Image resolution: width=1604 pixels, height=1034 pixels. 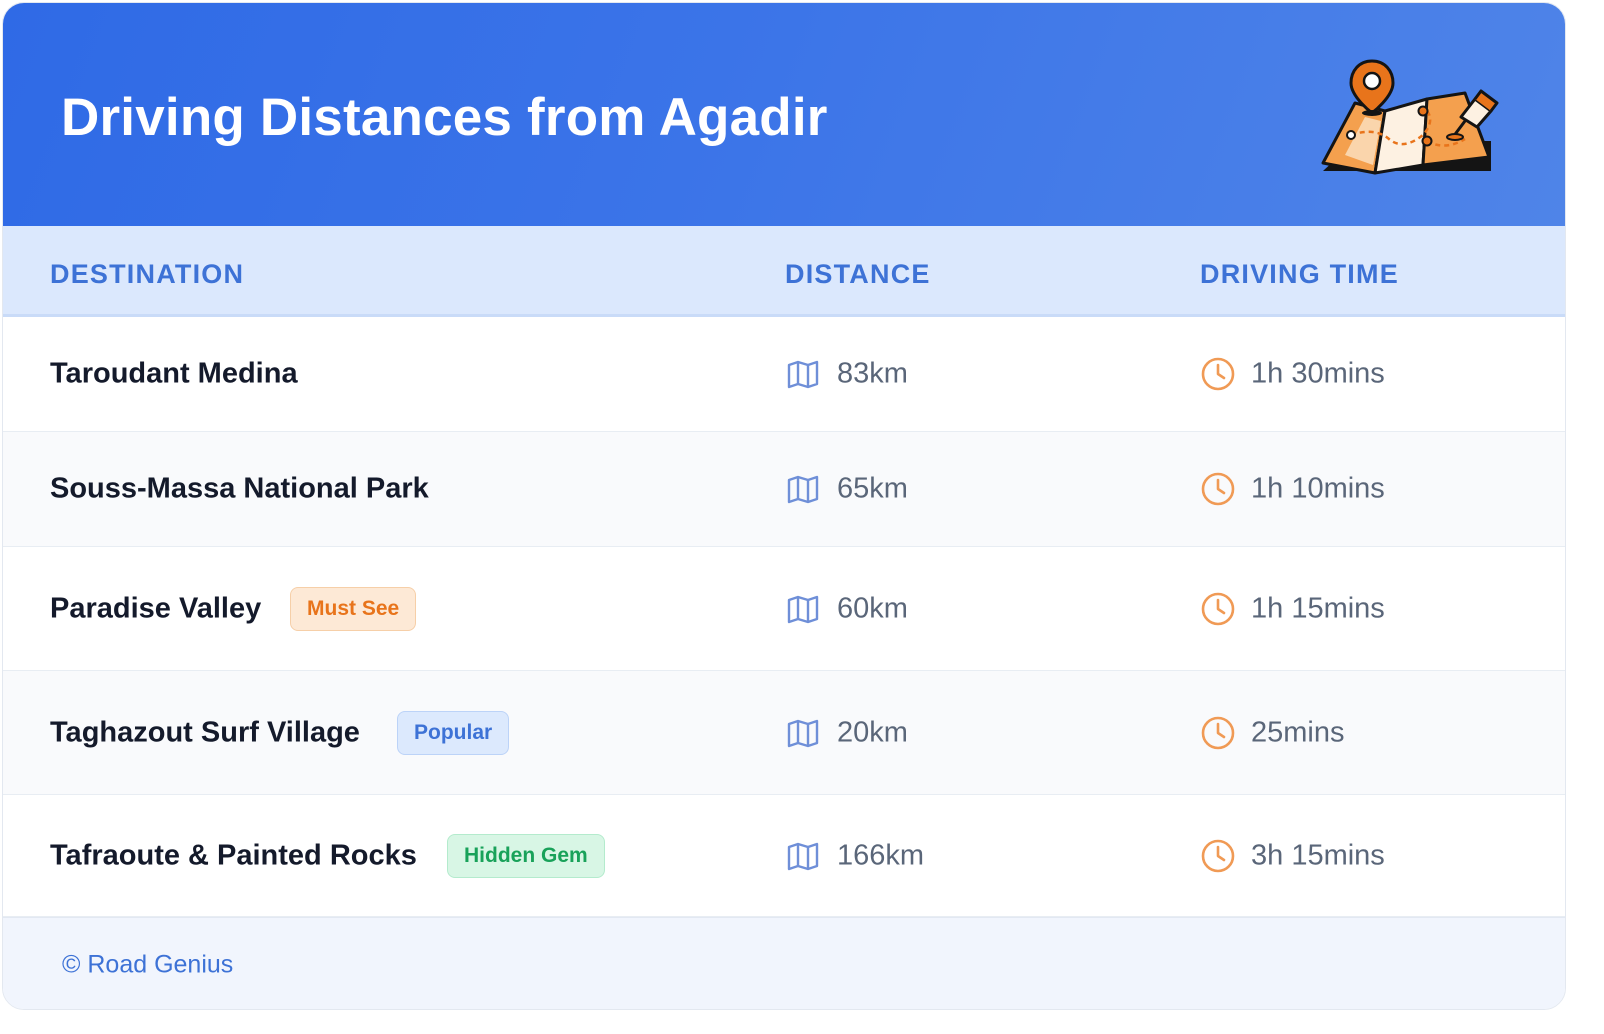 I want to click on folded-map-with-pins-icon, so click(x=1410, y=117).